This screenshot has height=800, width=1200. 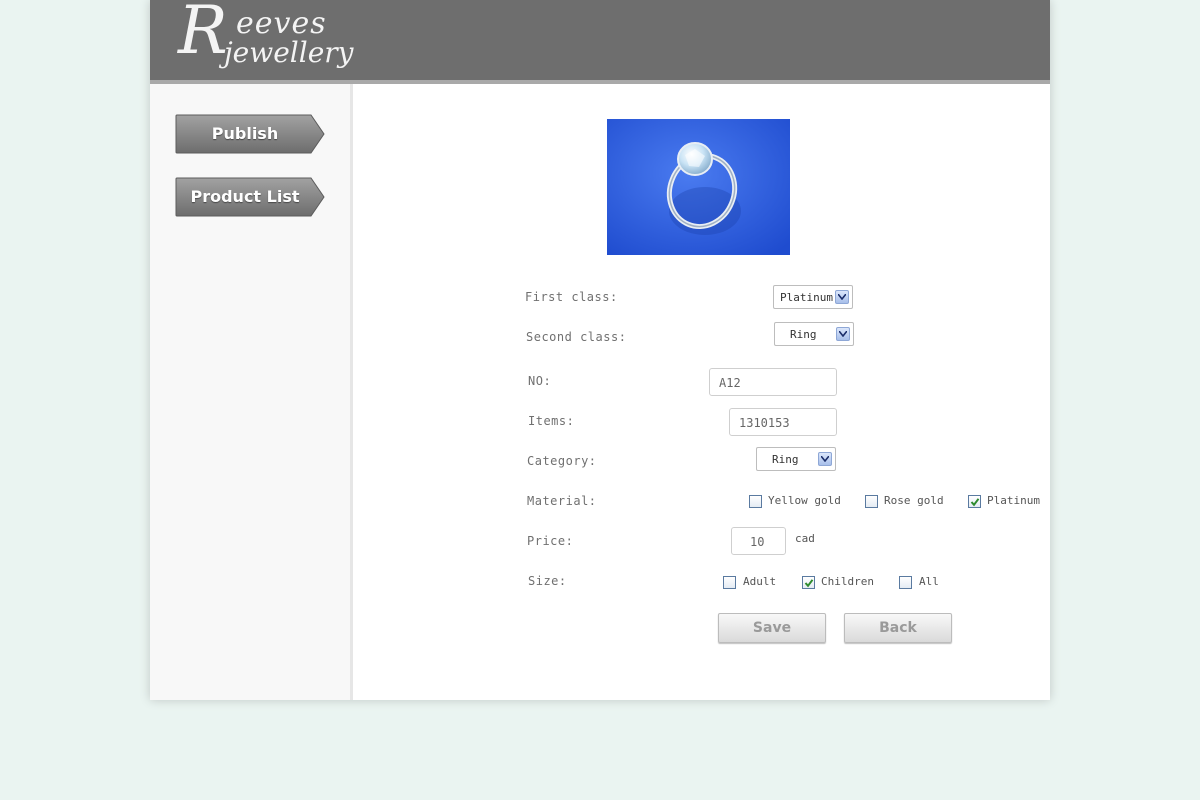 What do you see at coordinates (698, 187) in the screenshot?
I see `product-image` at bounding box center [698, 187].